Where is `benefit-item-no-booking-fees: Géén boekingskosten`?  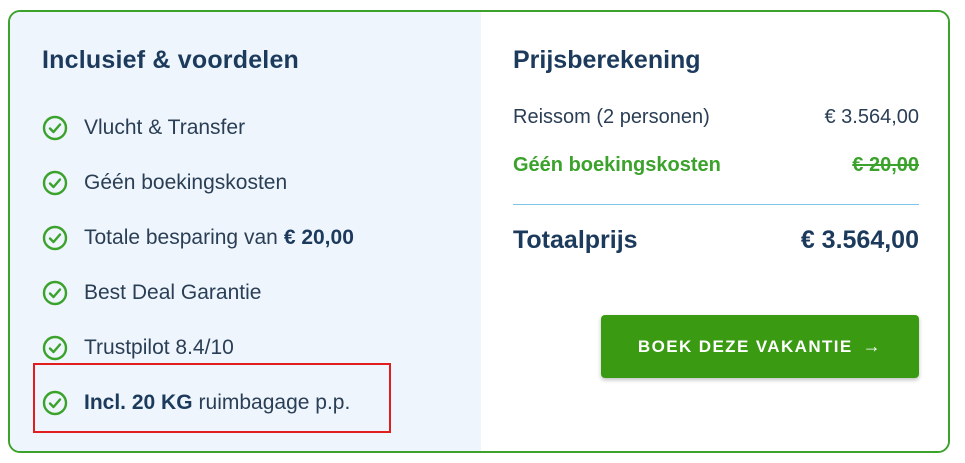 benefit-item-no-booking-fees: Géén boekingskosten is located at coordinates (198, 182).